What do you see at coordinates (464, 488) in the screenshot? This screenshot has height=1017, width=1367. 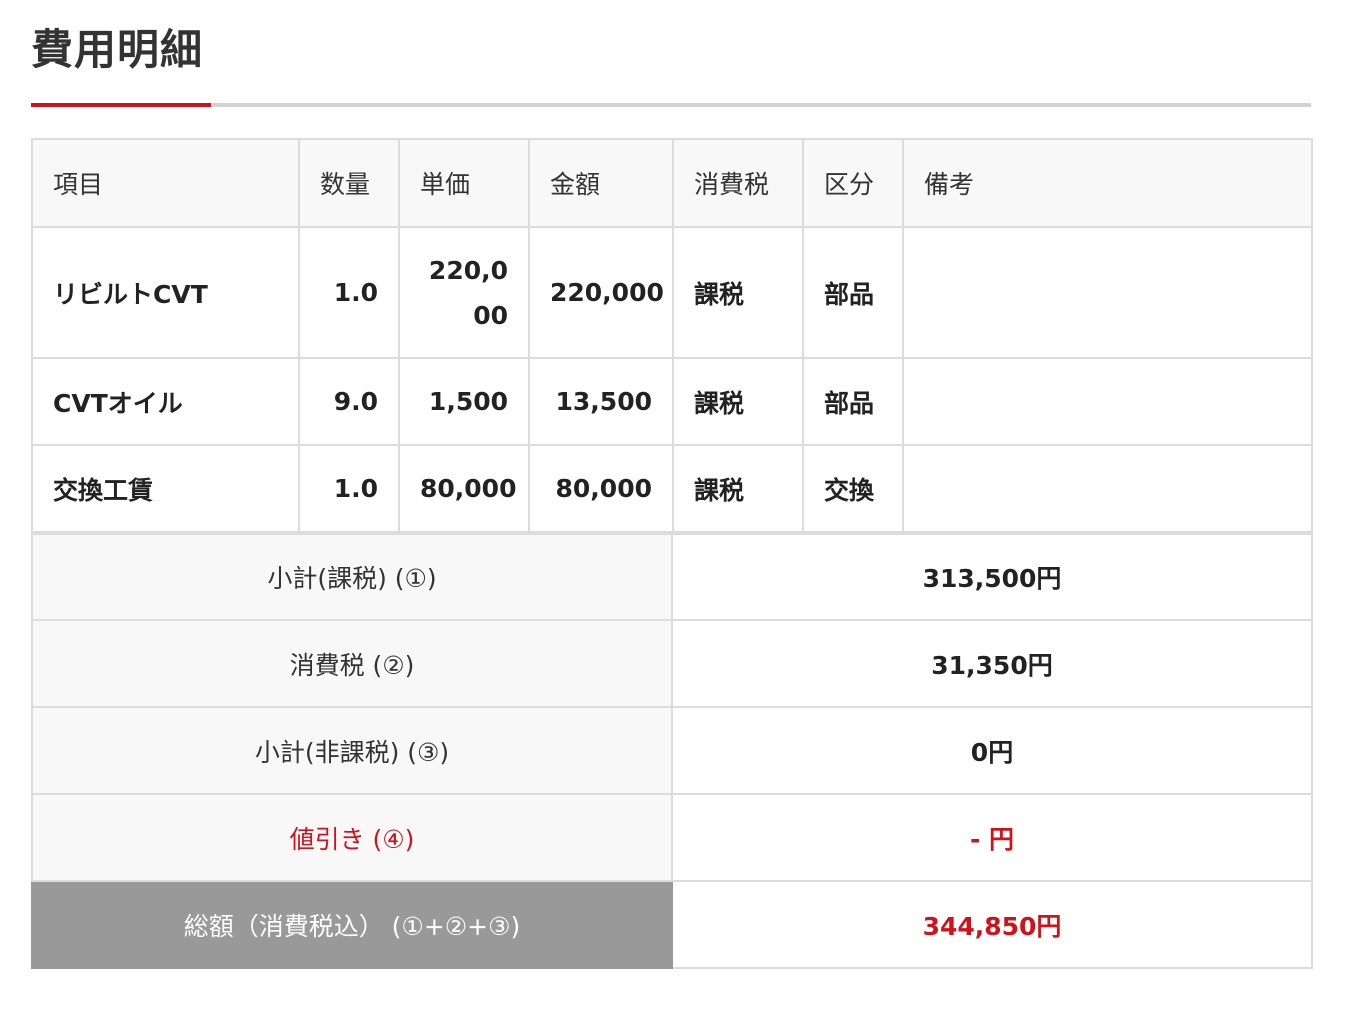 I see `cell-unit-price: 80,000` at bounding box center [464, 488].